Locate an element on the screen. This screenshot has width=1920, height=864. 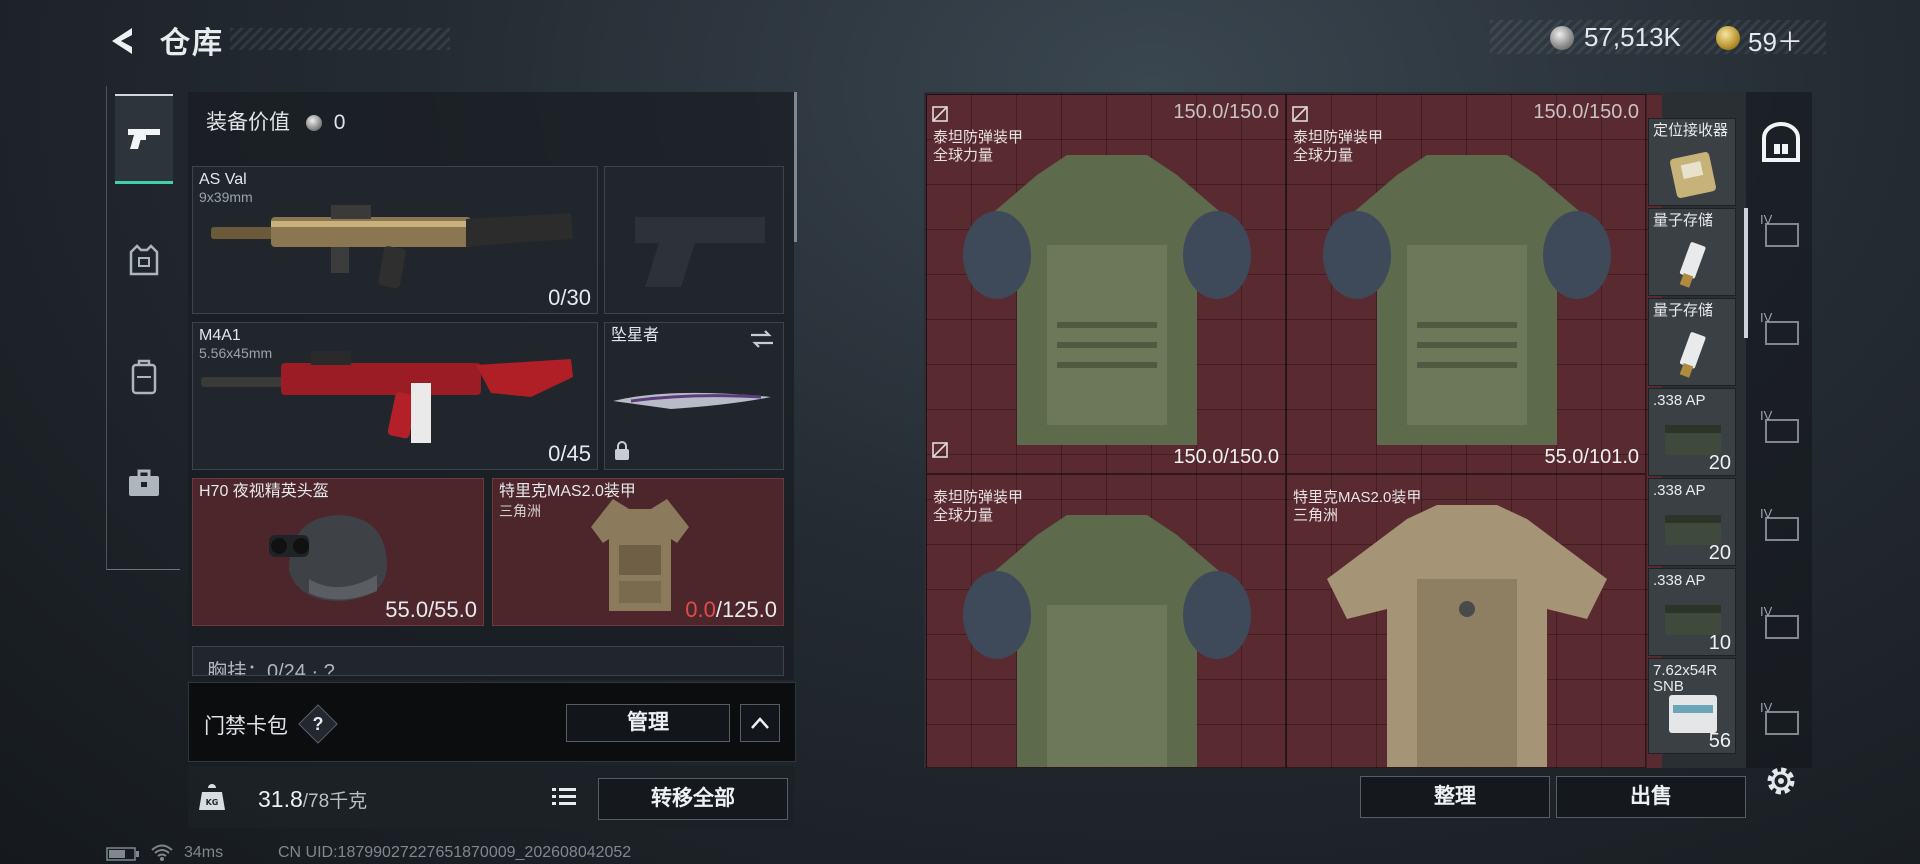
wifi-icon is located at coordinates (162, 852).